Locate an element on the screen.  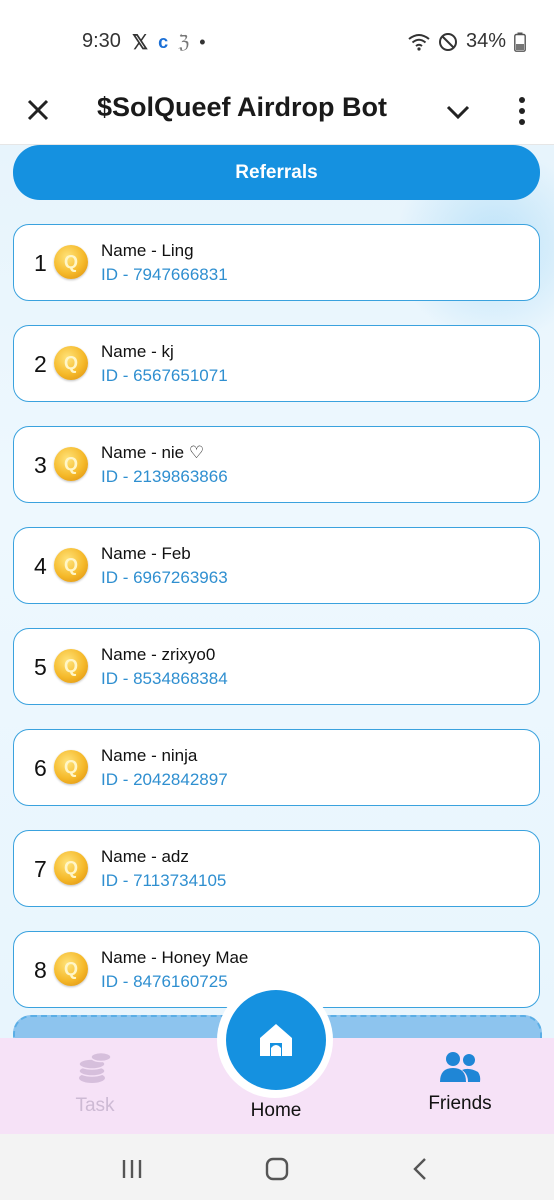
recent-apps-icon is located at coordinates (132, 1169).